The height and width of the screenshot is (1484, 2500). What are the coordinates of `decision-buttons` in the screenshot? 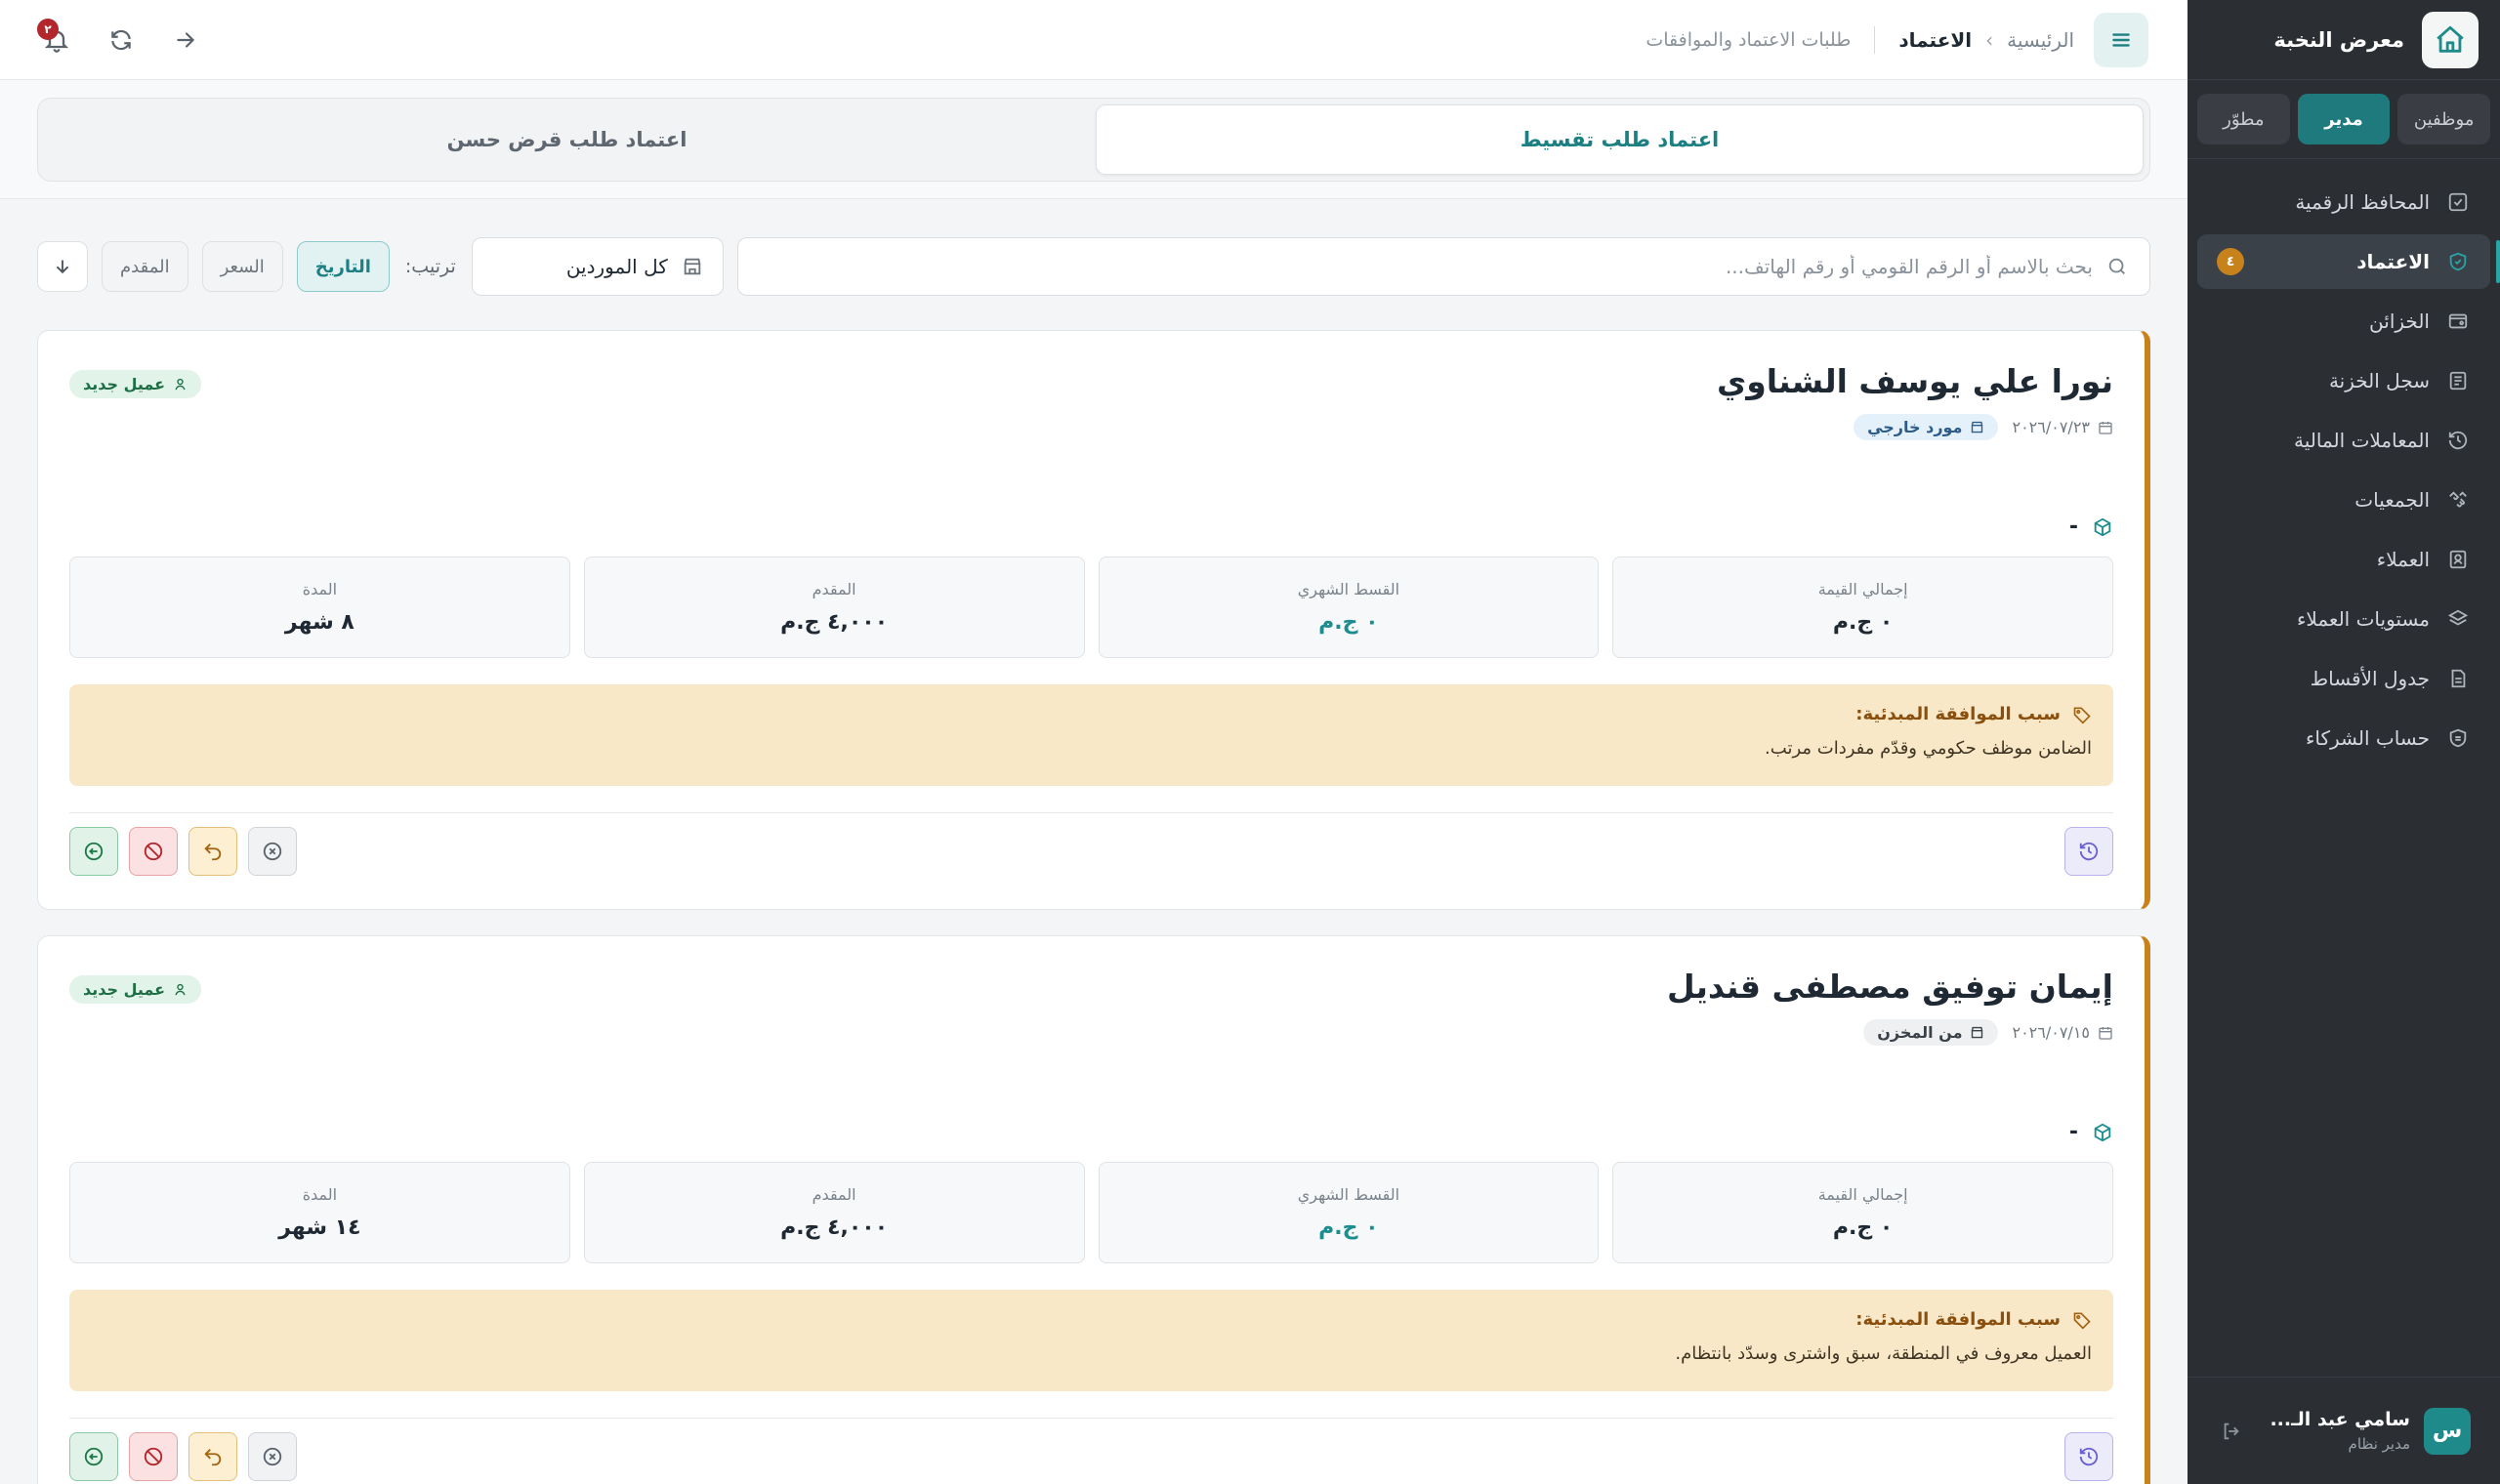 It's located at (183, 852).